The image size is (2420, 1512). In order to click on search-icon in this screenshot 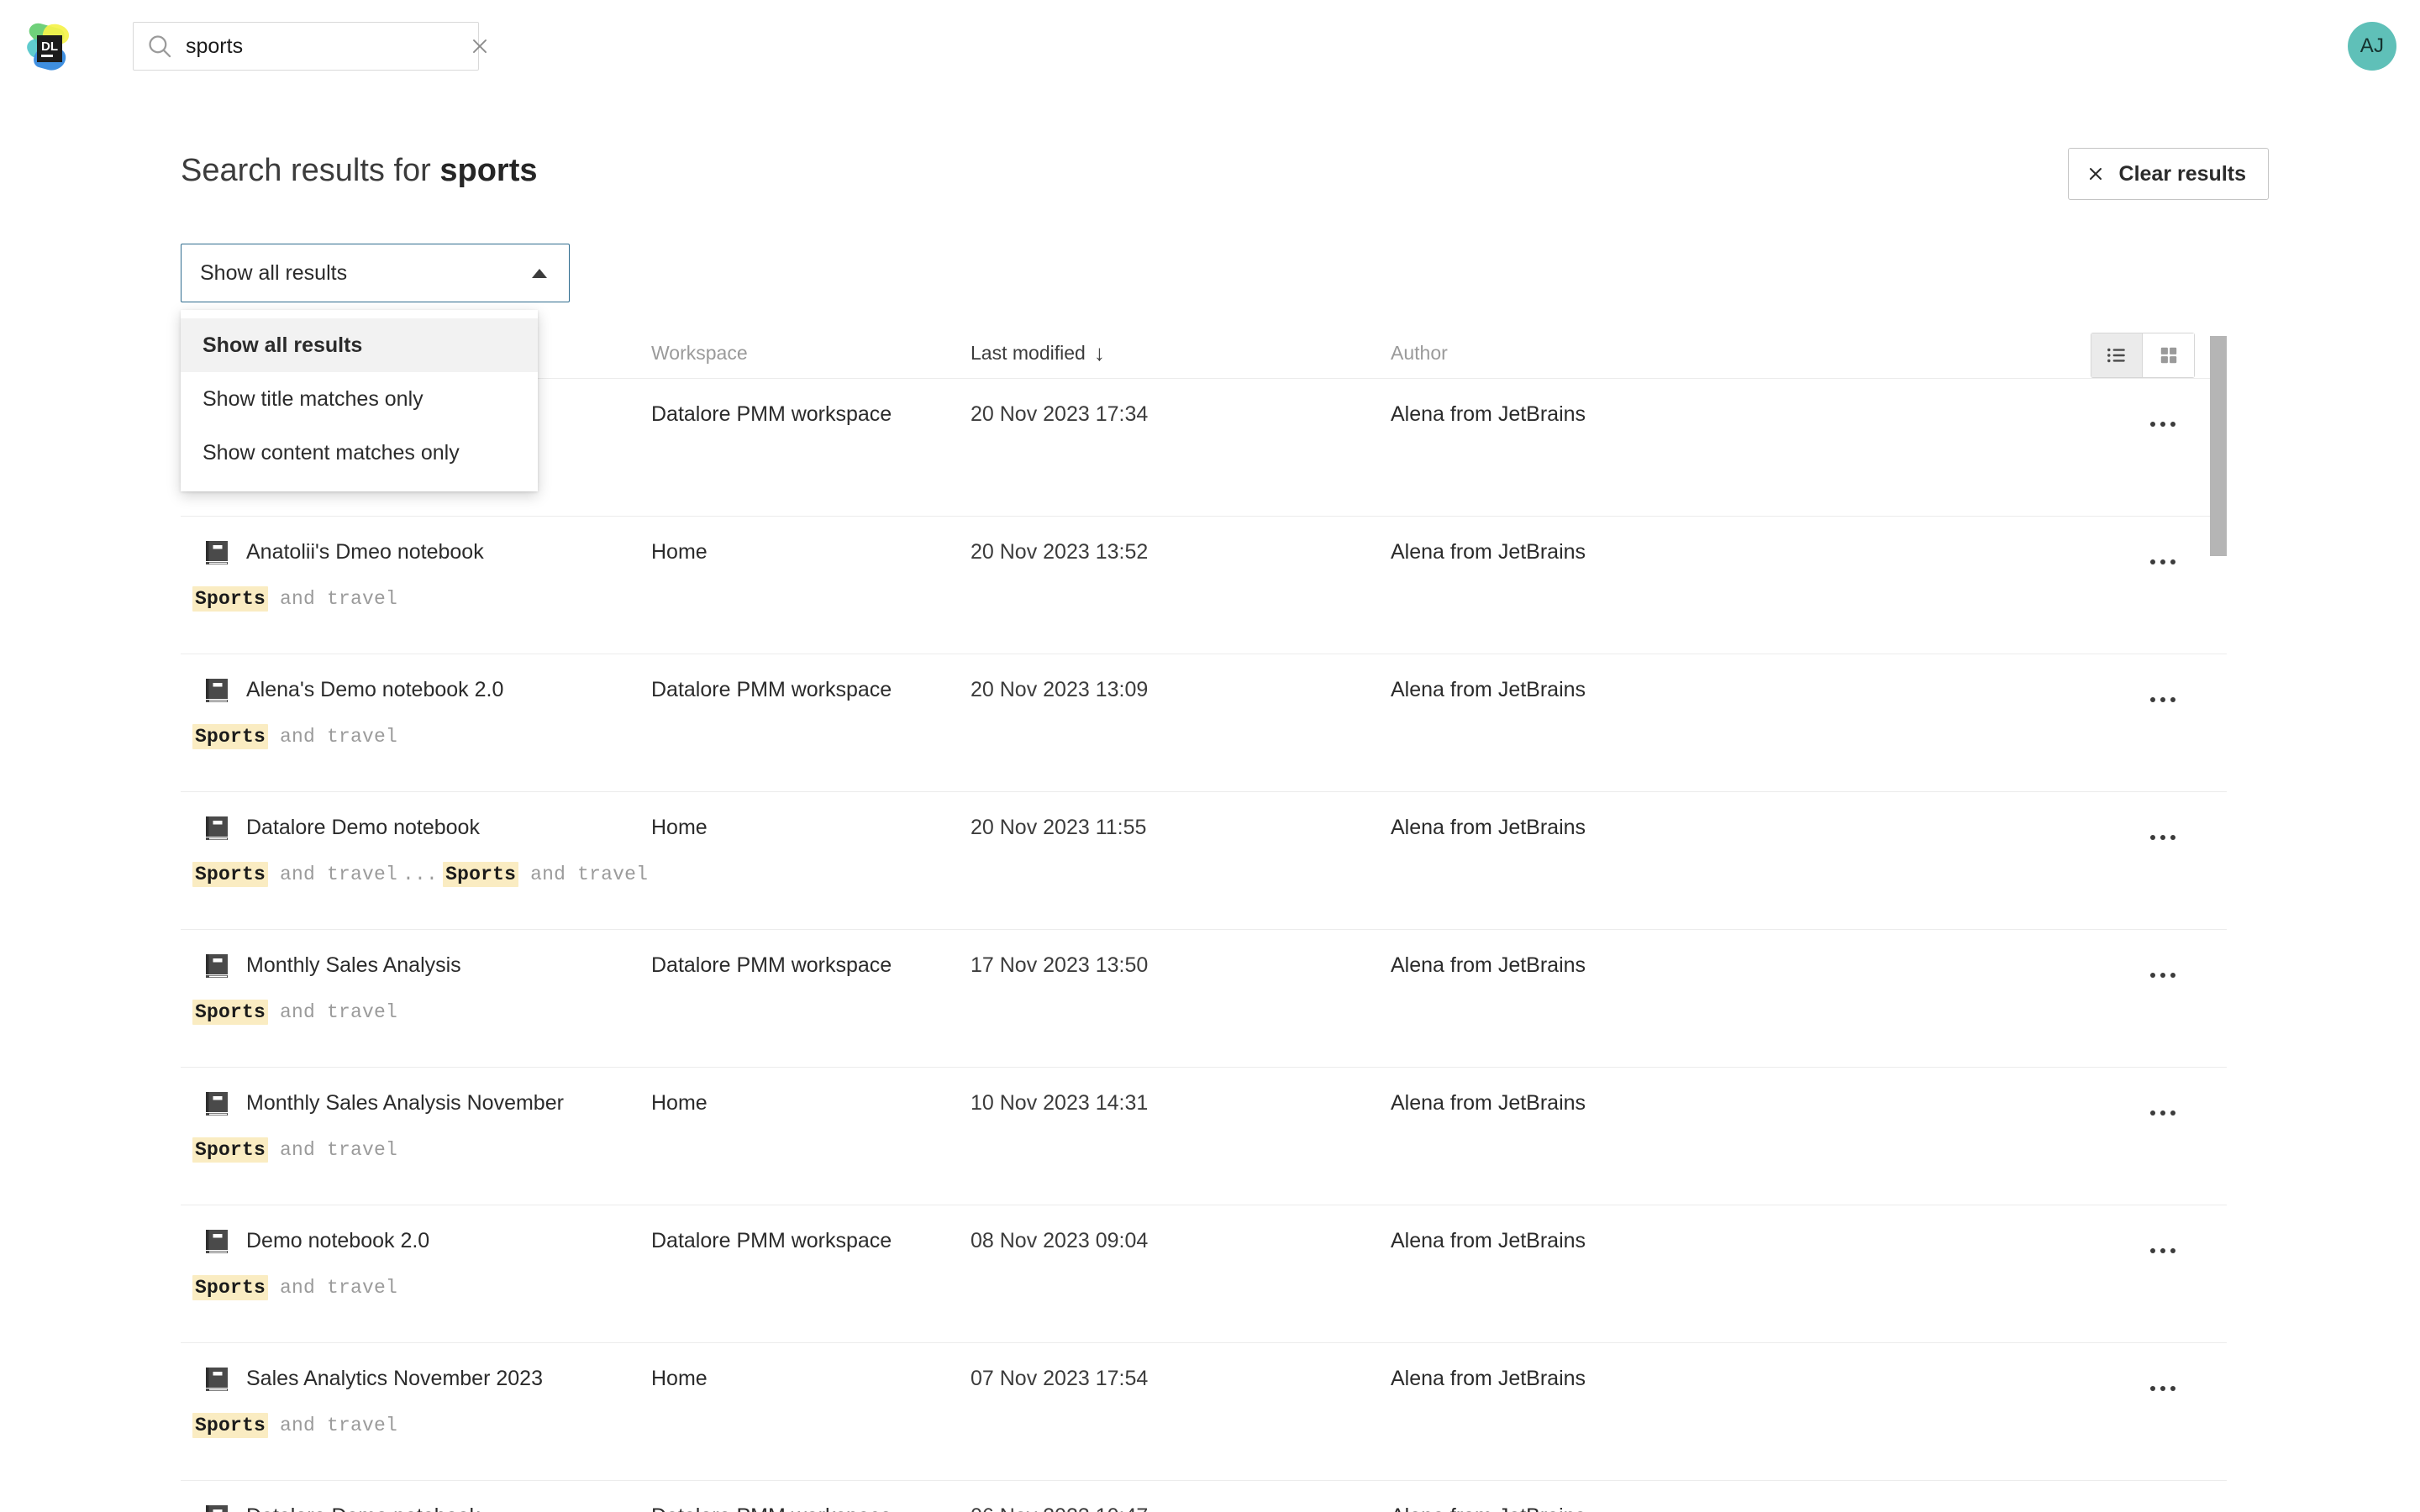, I will do `click(159, 46)`.